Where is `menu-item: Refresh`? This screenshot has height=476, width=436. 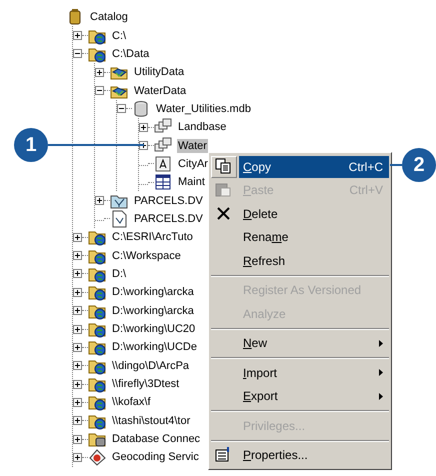 menu-item: Refresh is located at coordinates (314, 261).